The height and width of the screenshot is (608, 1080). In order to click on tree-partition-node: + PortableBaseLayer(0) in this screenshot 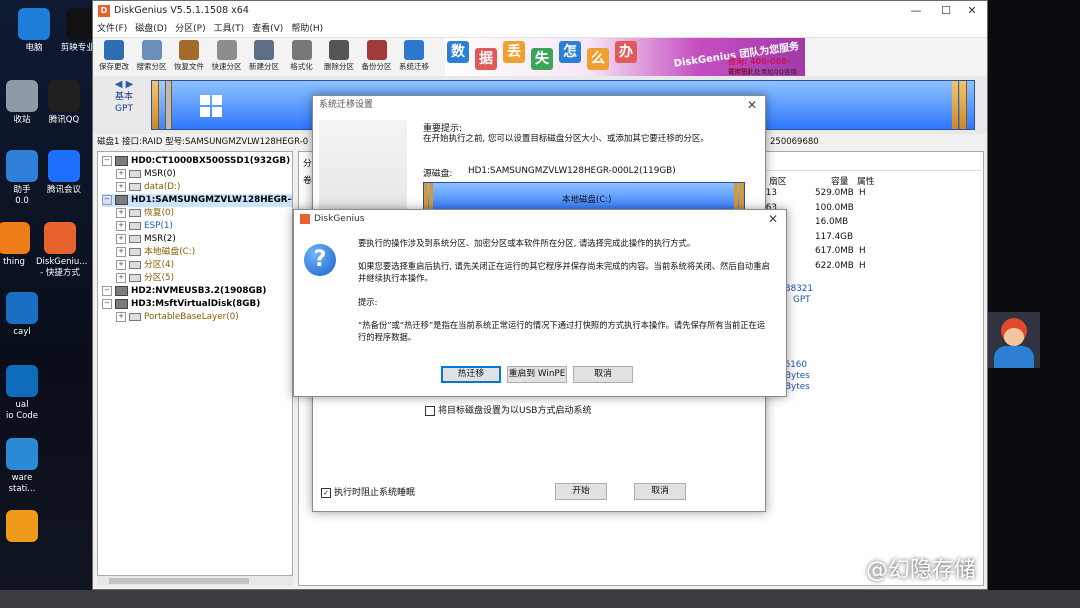, I will do `click(177, 317)`.